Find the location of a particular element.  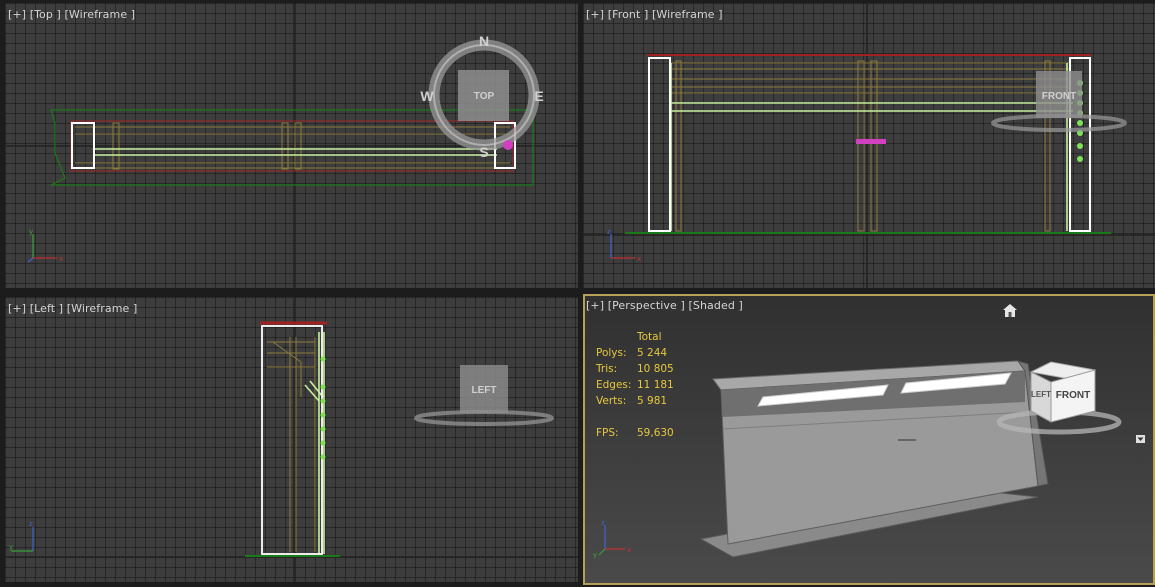

stats-row-polys: Polys: 5 244 is located at coordinates (635, 353).